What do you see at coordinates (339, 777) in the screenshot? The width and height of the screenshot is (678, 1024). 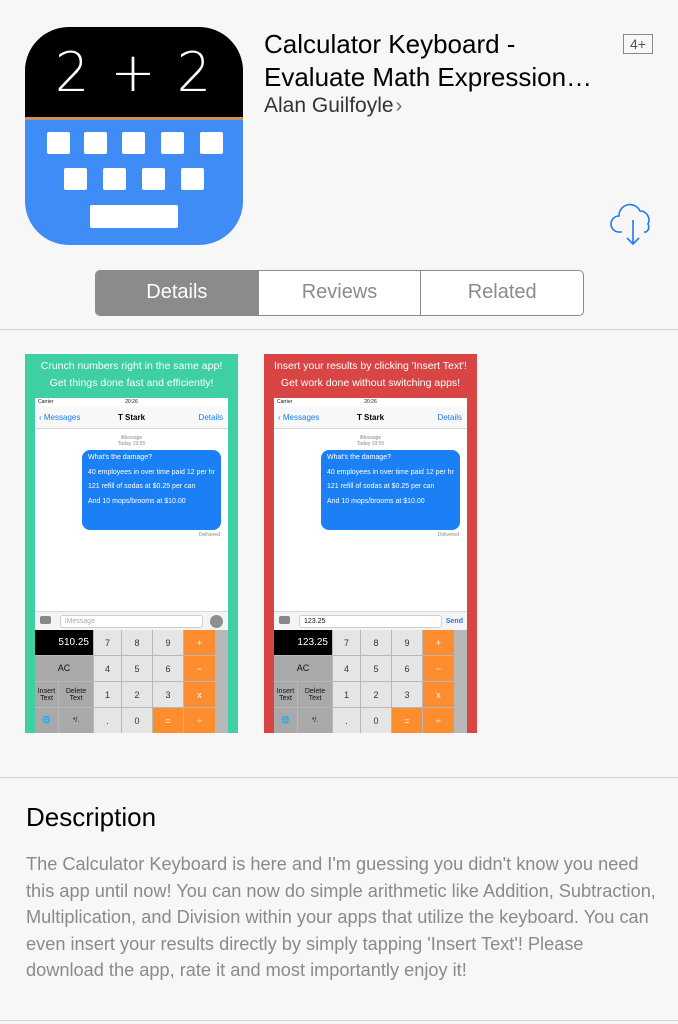 I see `screenshots-divider` at bounding box center [339, 777].